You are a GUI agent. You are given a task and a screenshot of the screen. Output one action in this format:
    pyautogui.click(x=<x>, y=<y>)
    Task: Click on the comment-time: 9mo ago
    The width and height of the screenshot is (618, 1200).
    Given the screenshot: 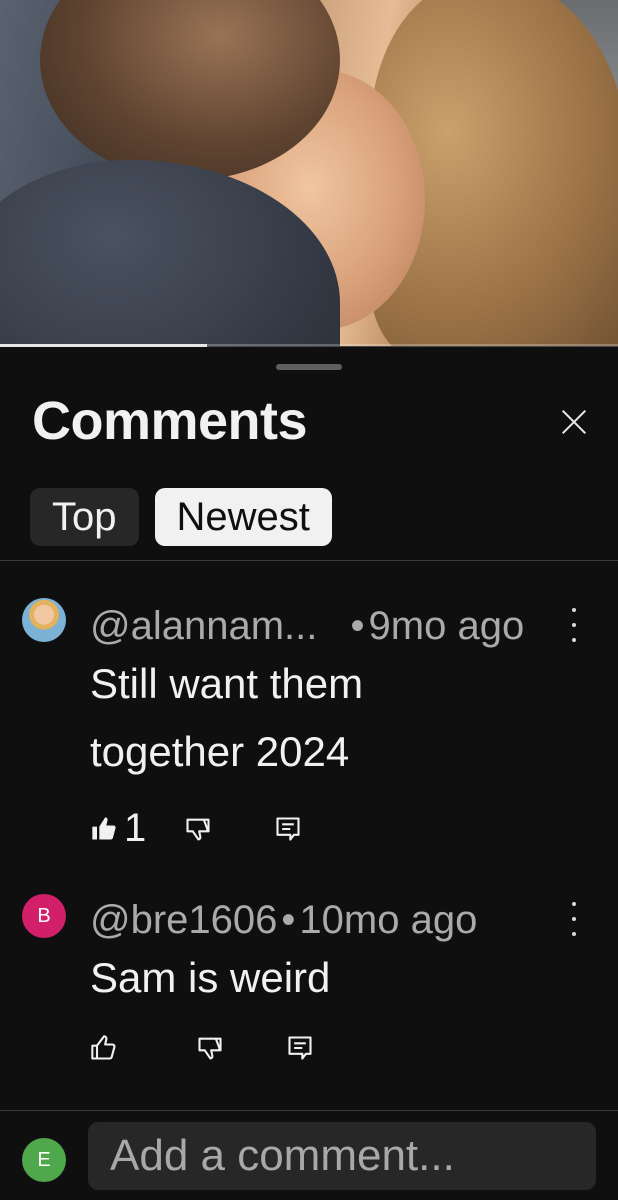 What is the action you would take?
    pyautogui.click(x=446, y=626)
    